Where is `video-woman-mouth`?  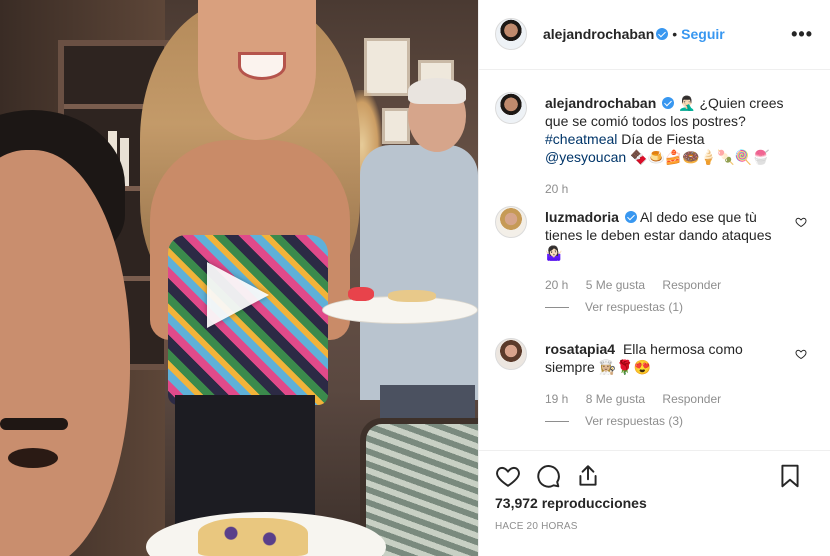 video-woman-mouth is located at coordinates (262, 66).